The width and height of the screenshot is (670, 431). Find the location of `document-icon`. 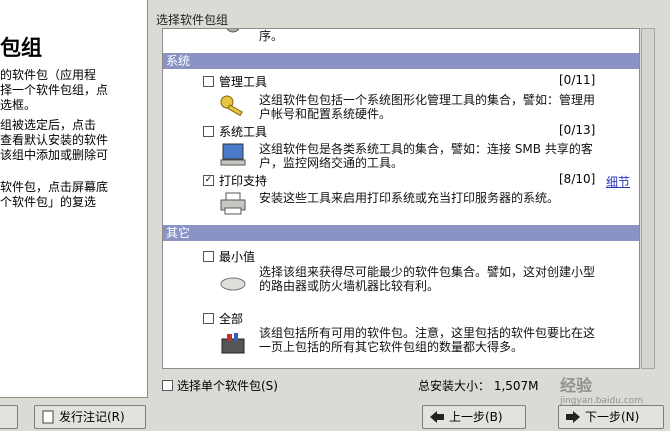

document-icon is located at coordinates (48, 417).